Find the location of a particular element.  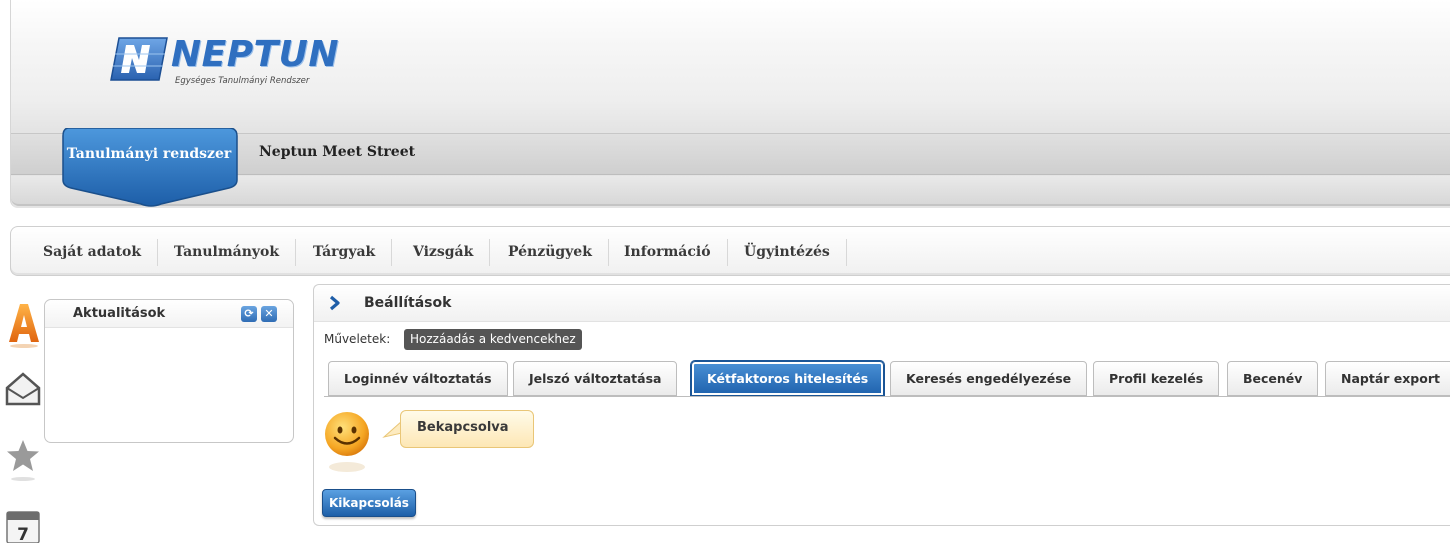

menu-item-sajat-adatok: Saját adatok is located at coordinates (93, 252).